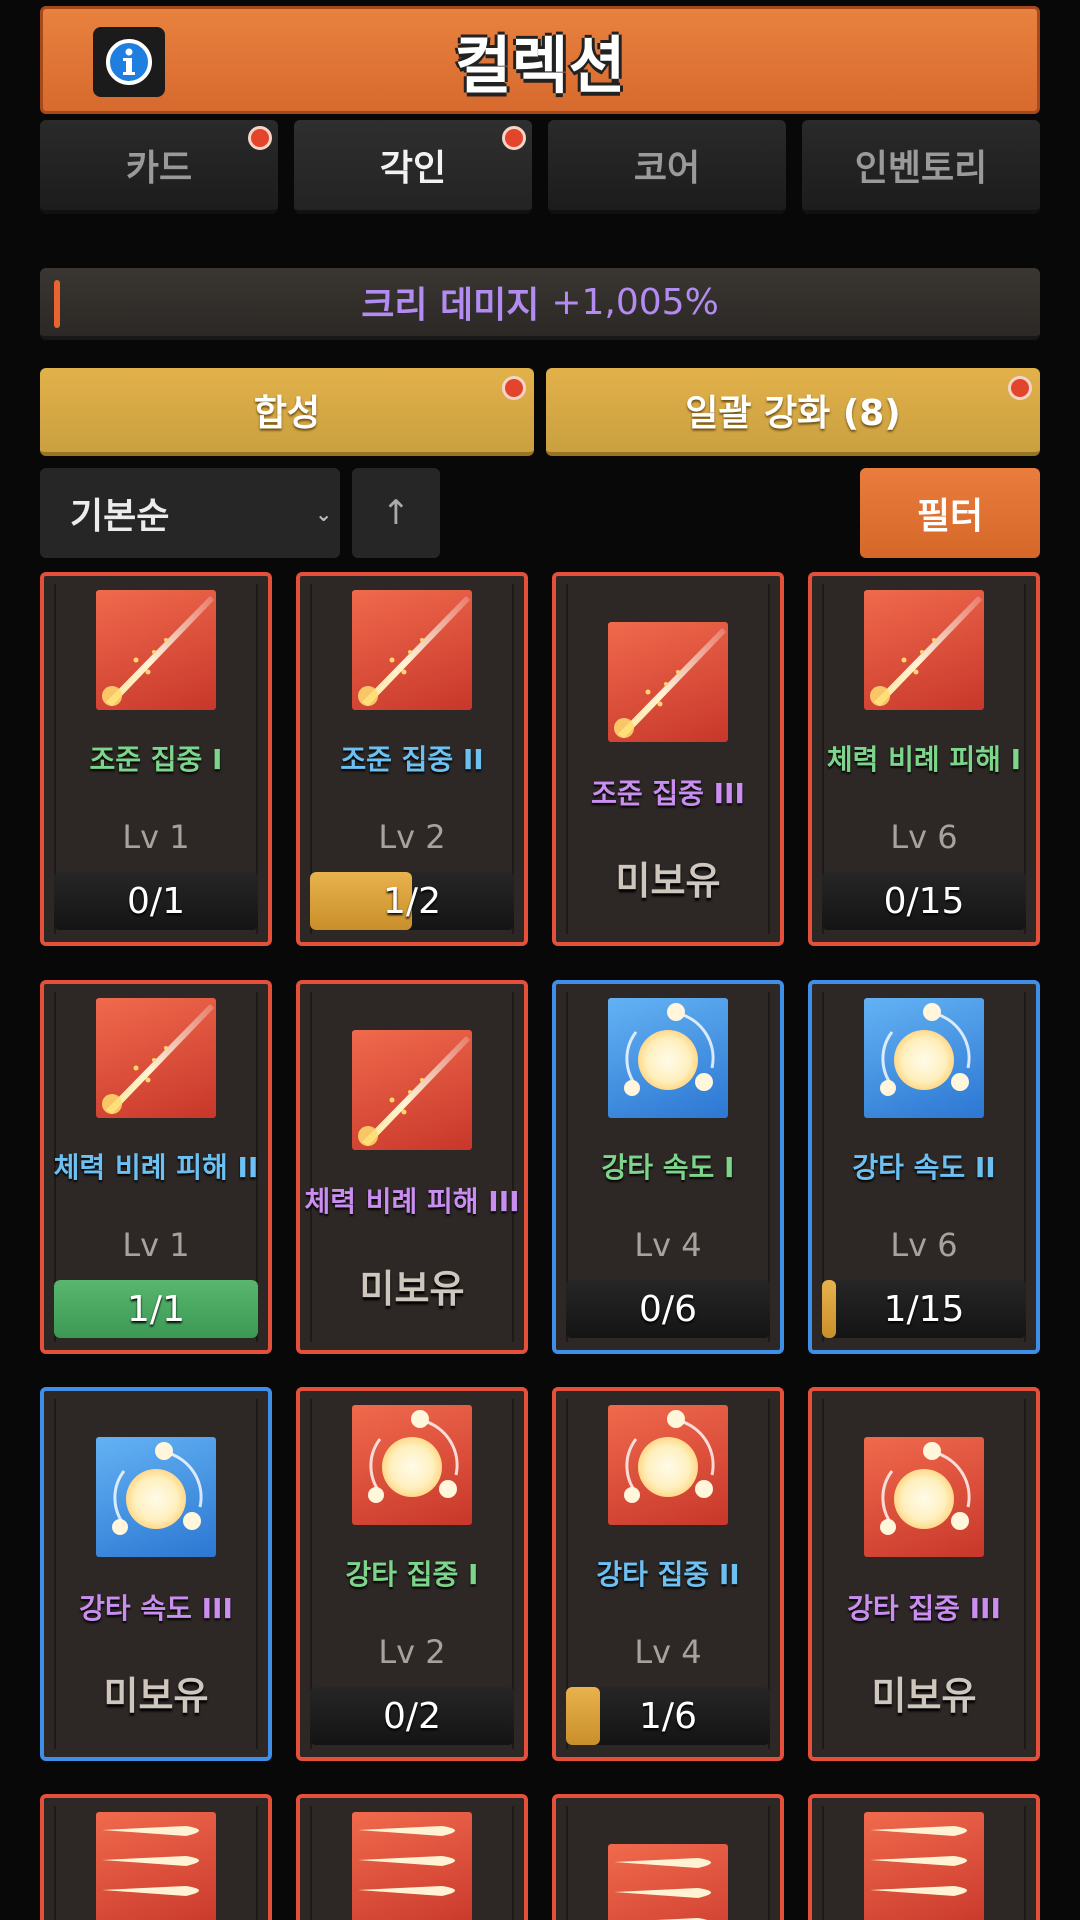  I want to click on engraving-card: 체력 비례 피해 III 미보유, so click(412, 1167).